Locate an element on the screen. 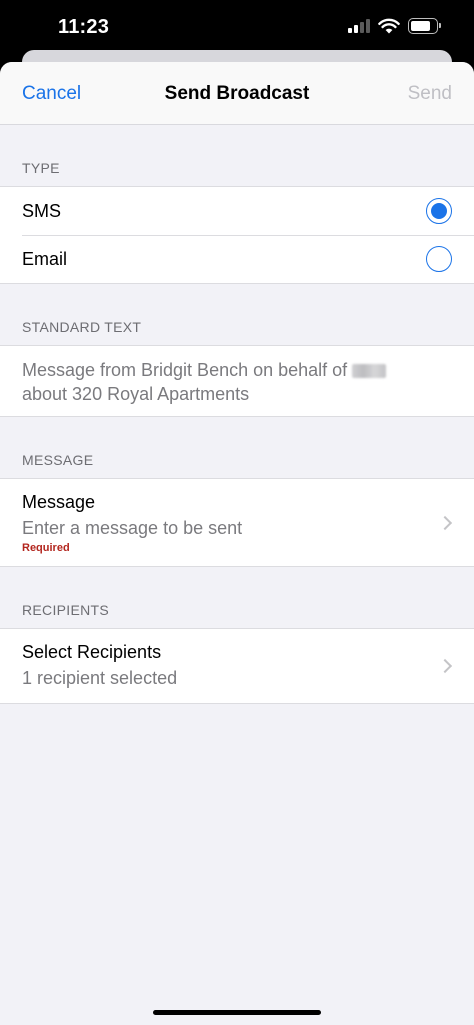  redacted-name is located at coordinates (369, 371).